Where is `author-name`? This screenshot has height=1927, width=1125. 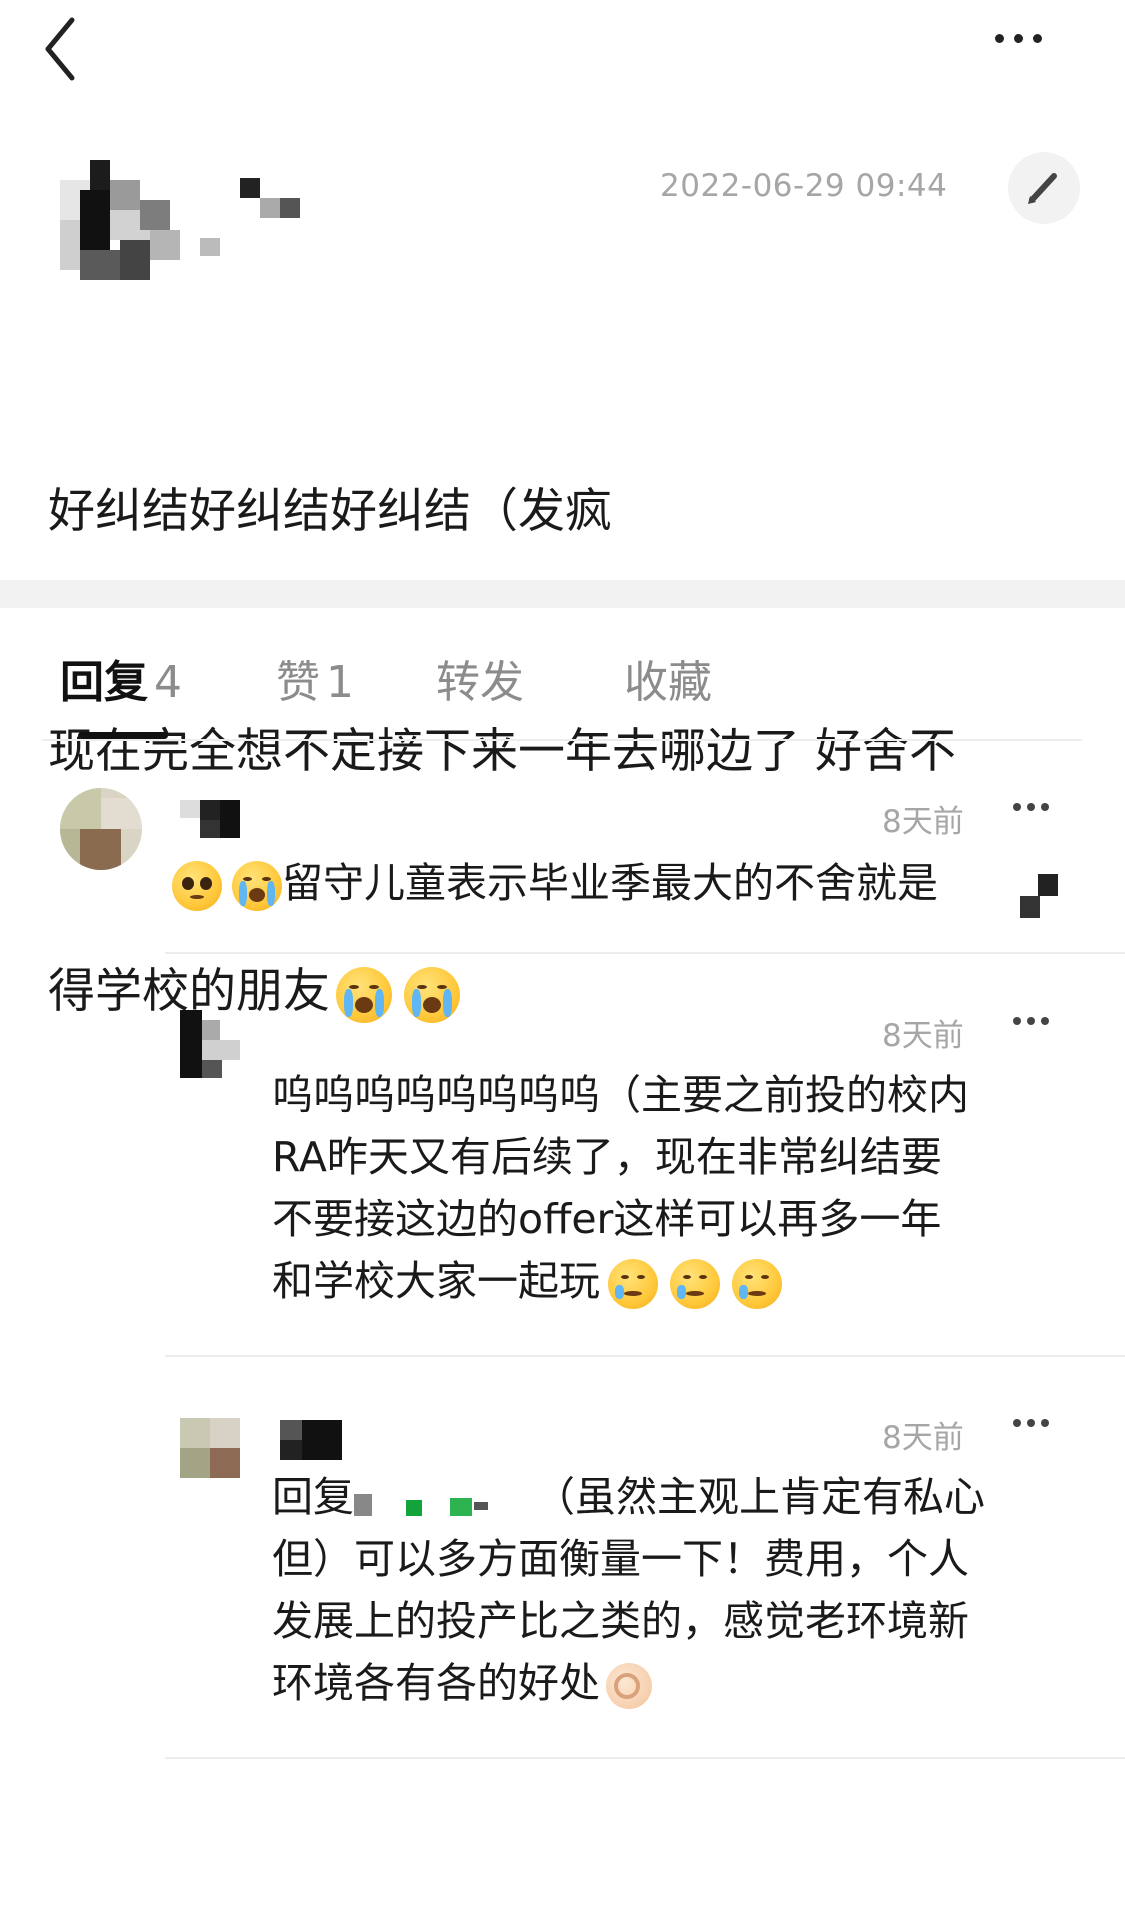 author-name is located at coordinates (255, 218).